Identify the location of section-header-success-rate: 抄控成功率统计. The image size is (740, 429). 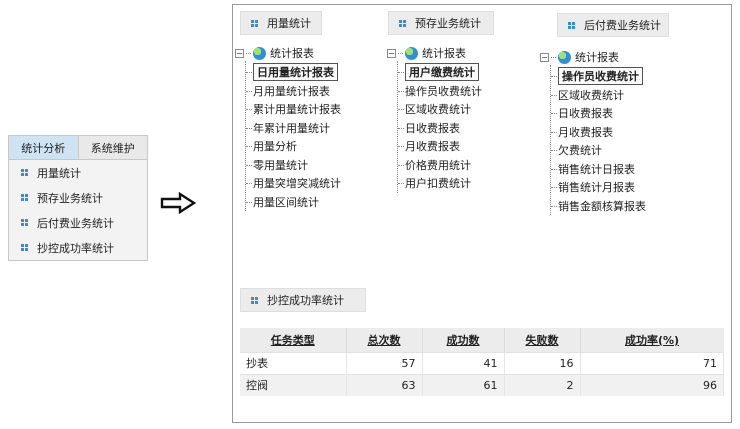
(303, 300).